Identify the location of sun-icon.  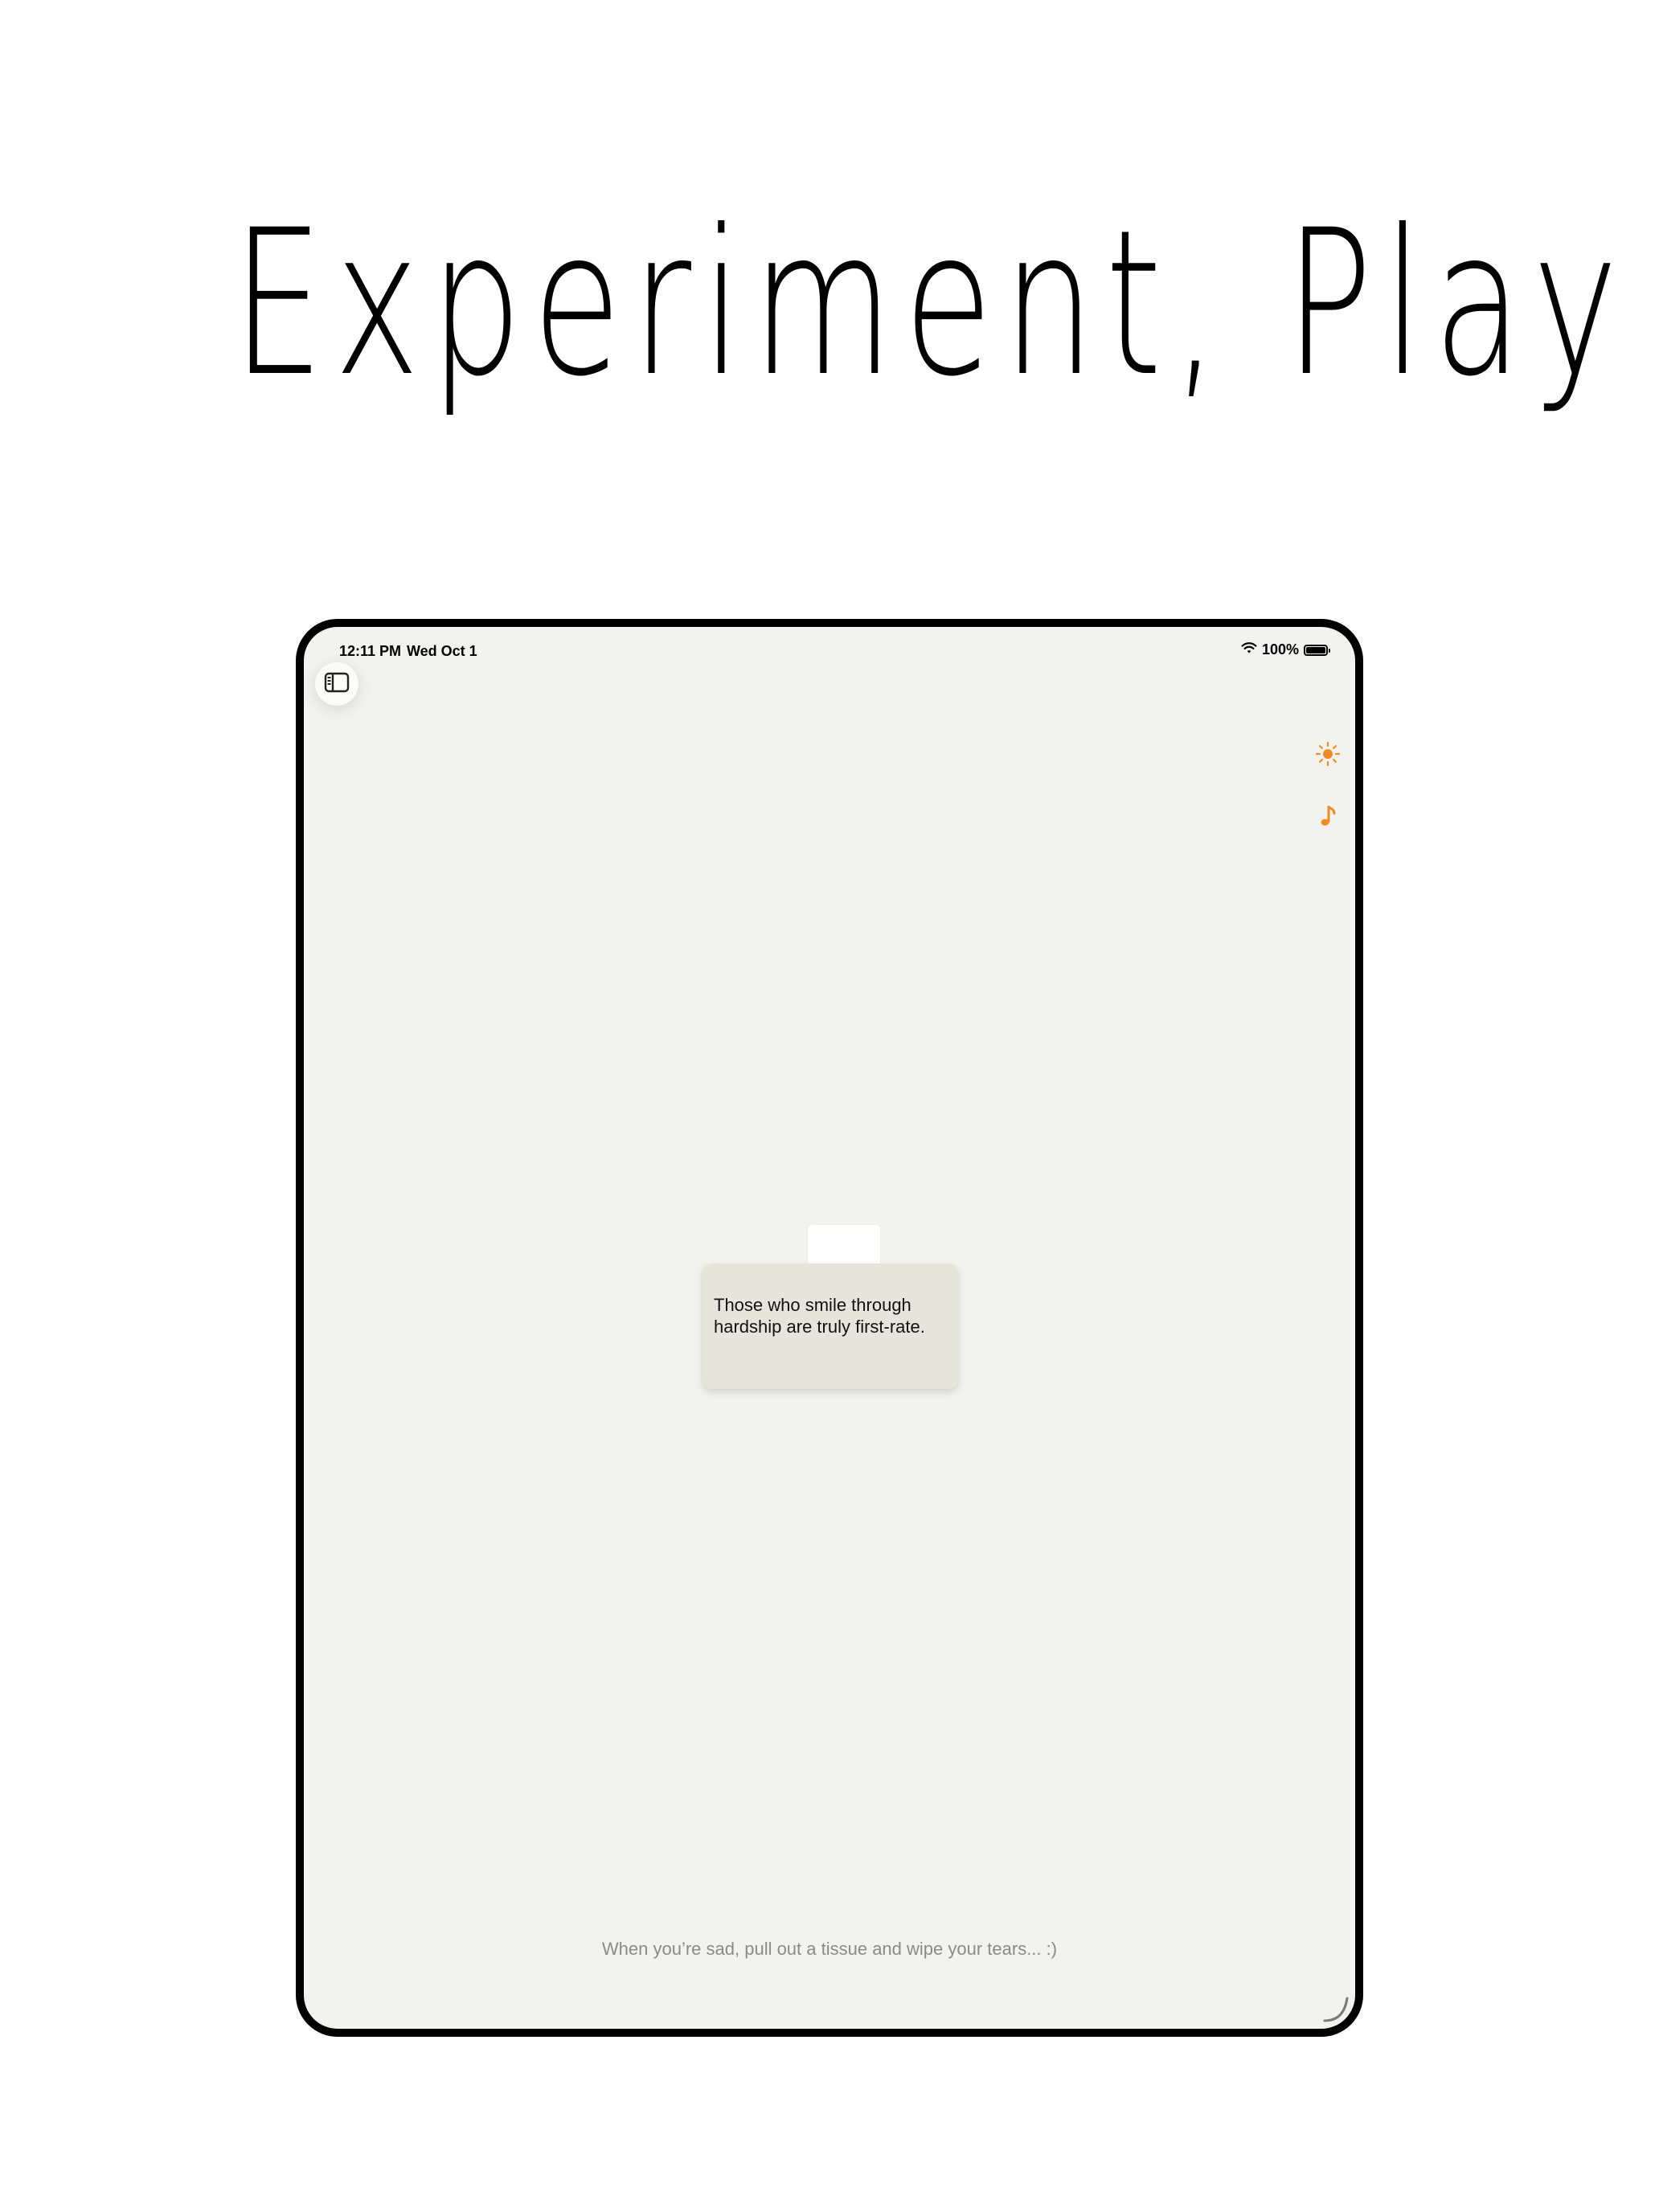
(1328, 756).